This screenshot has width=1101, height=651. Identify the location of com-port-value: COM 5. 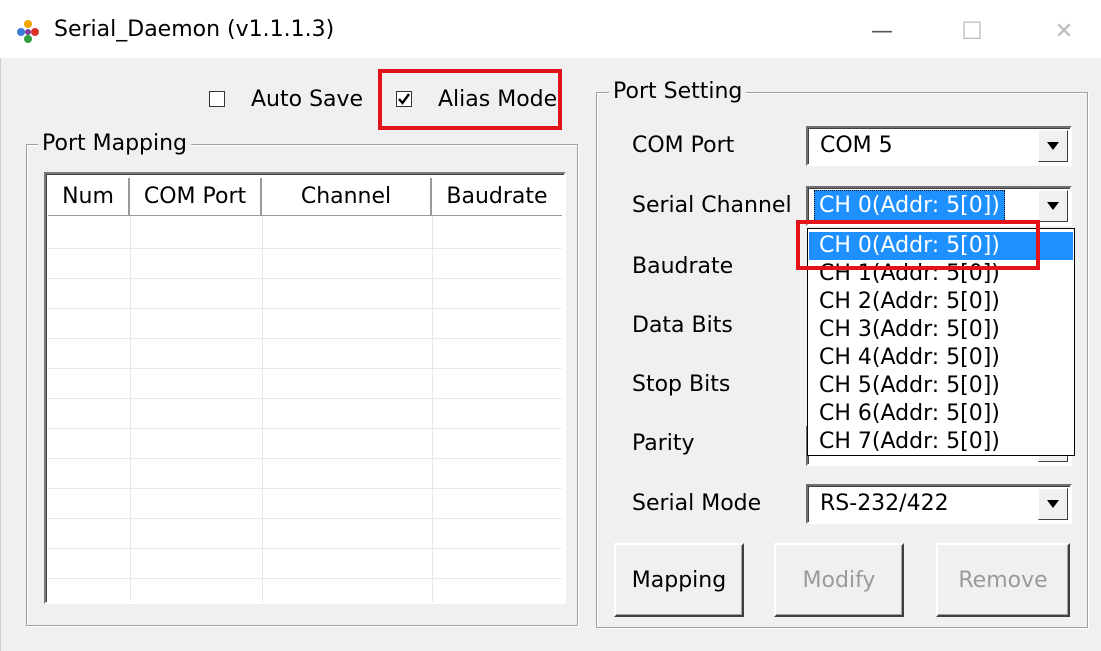
(856, 145).